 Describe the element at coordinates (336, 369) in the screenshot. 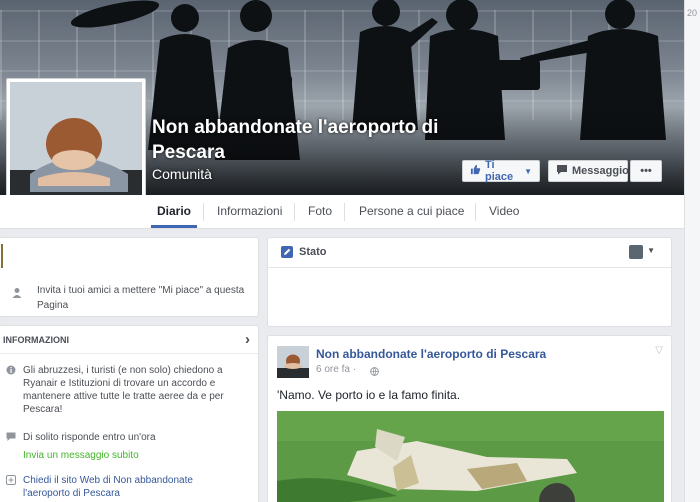

I see `post-timestamp: 6 ore fa ·` at that location.